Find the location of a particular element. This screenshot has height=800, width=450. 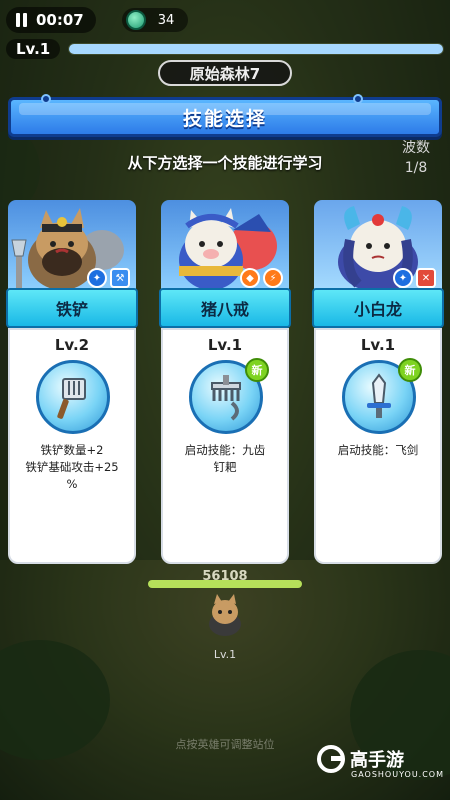

description-line: 铁铲数量+2 is located at coordinates (72, 450).